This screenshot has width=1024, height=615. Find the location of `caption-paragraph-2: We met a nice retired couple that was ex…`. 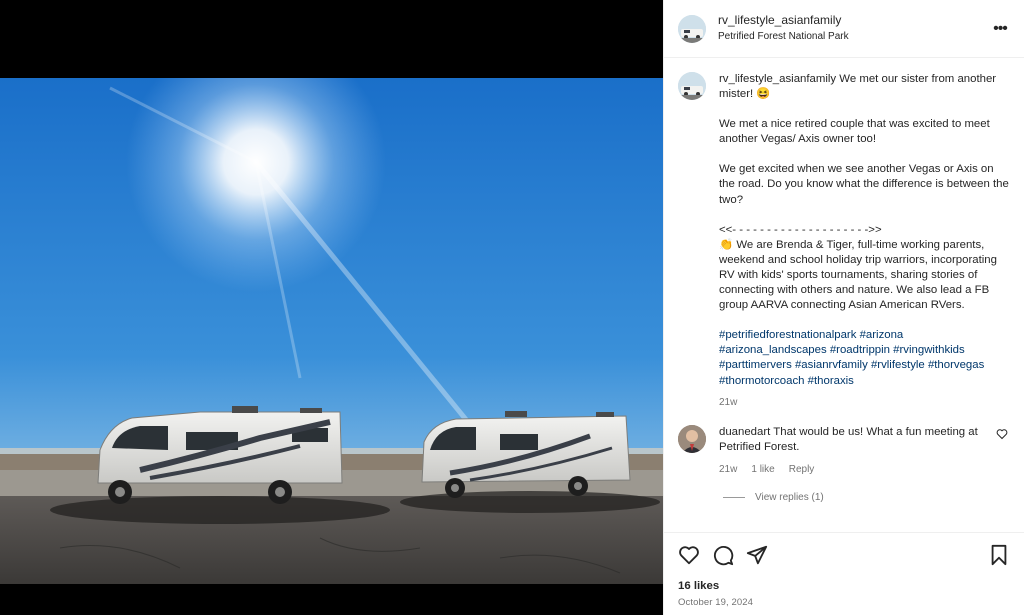

caption-paragraph-2: We met a nice retired couple that was ex… is located at coordinates (854, 132).